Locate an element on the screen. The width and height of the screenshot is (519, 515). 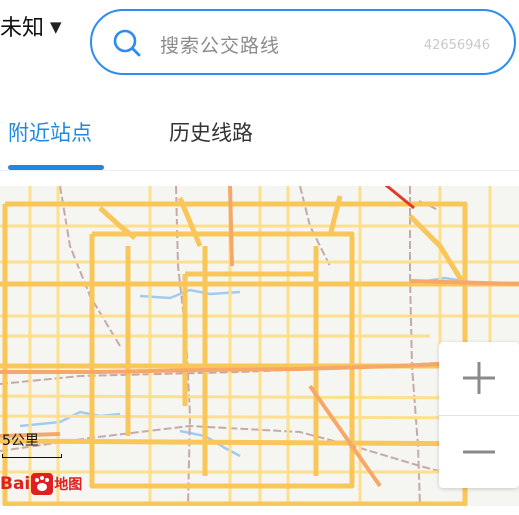
logo-chinese-text: 地图 is located at coordinates (68, 485).